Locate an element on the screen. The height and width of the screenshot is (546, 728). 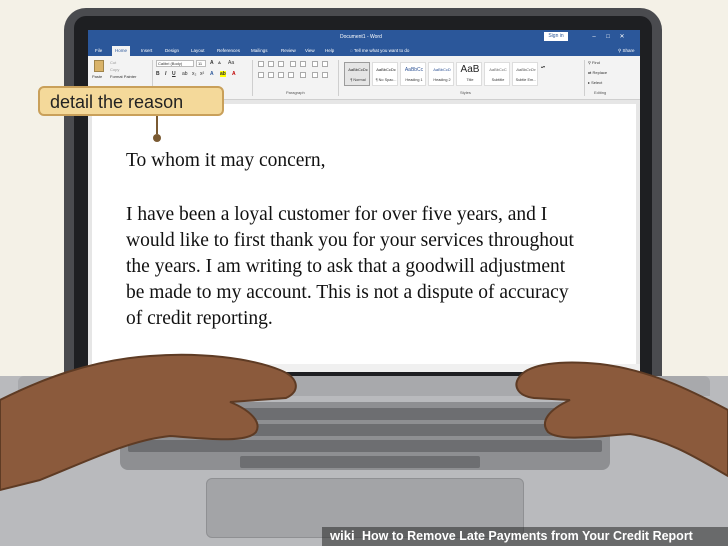
align-right-icon is located at coordinates (281, 75).